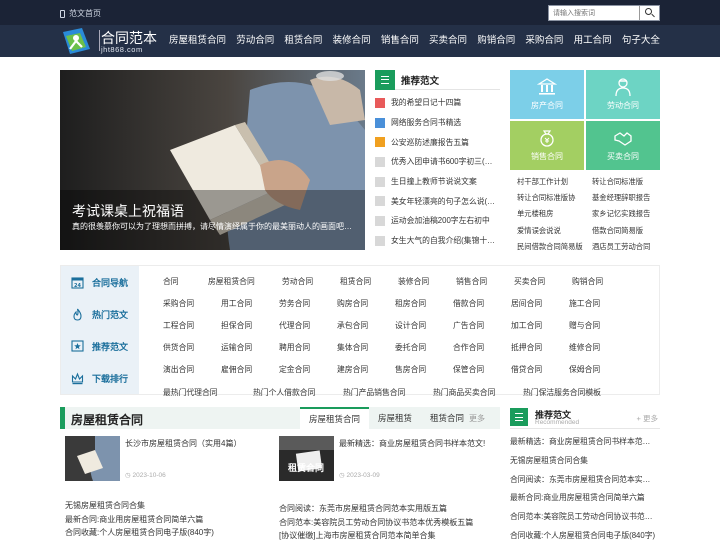 This screenshot has height=540, width=720. I want to click on category-link: 施工合同, so click(598, 303).